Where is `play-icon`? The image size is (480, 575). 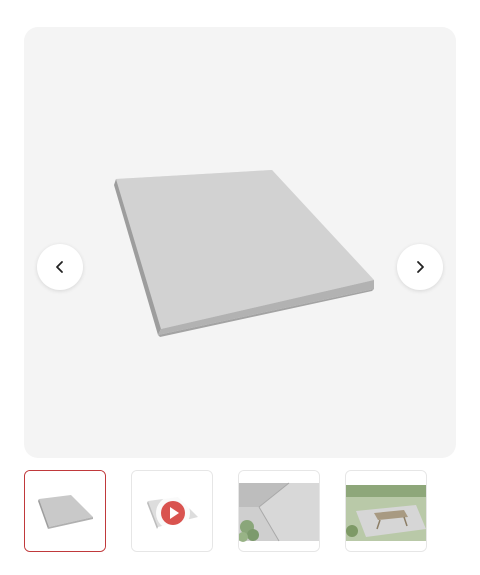
play-icon is located at coordinates (173, 513).